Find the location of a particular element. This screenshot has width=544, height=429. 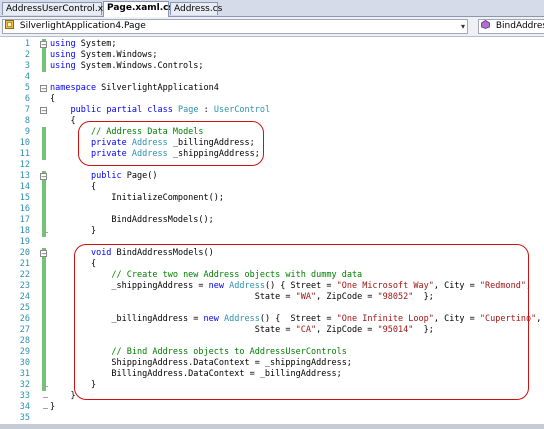

line-number: 14 is located at coordinates (24, 187).